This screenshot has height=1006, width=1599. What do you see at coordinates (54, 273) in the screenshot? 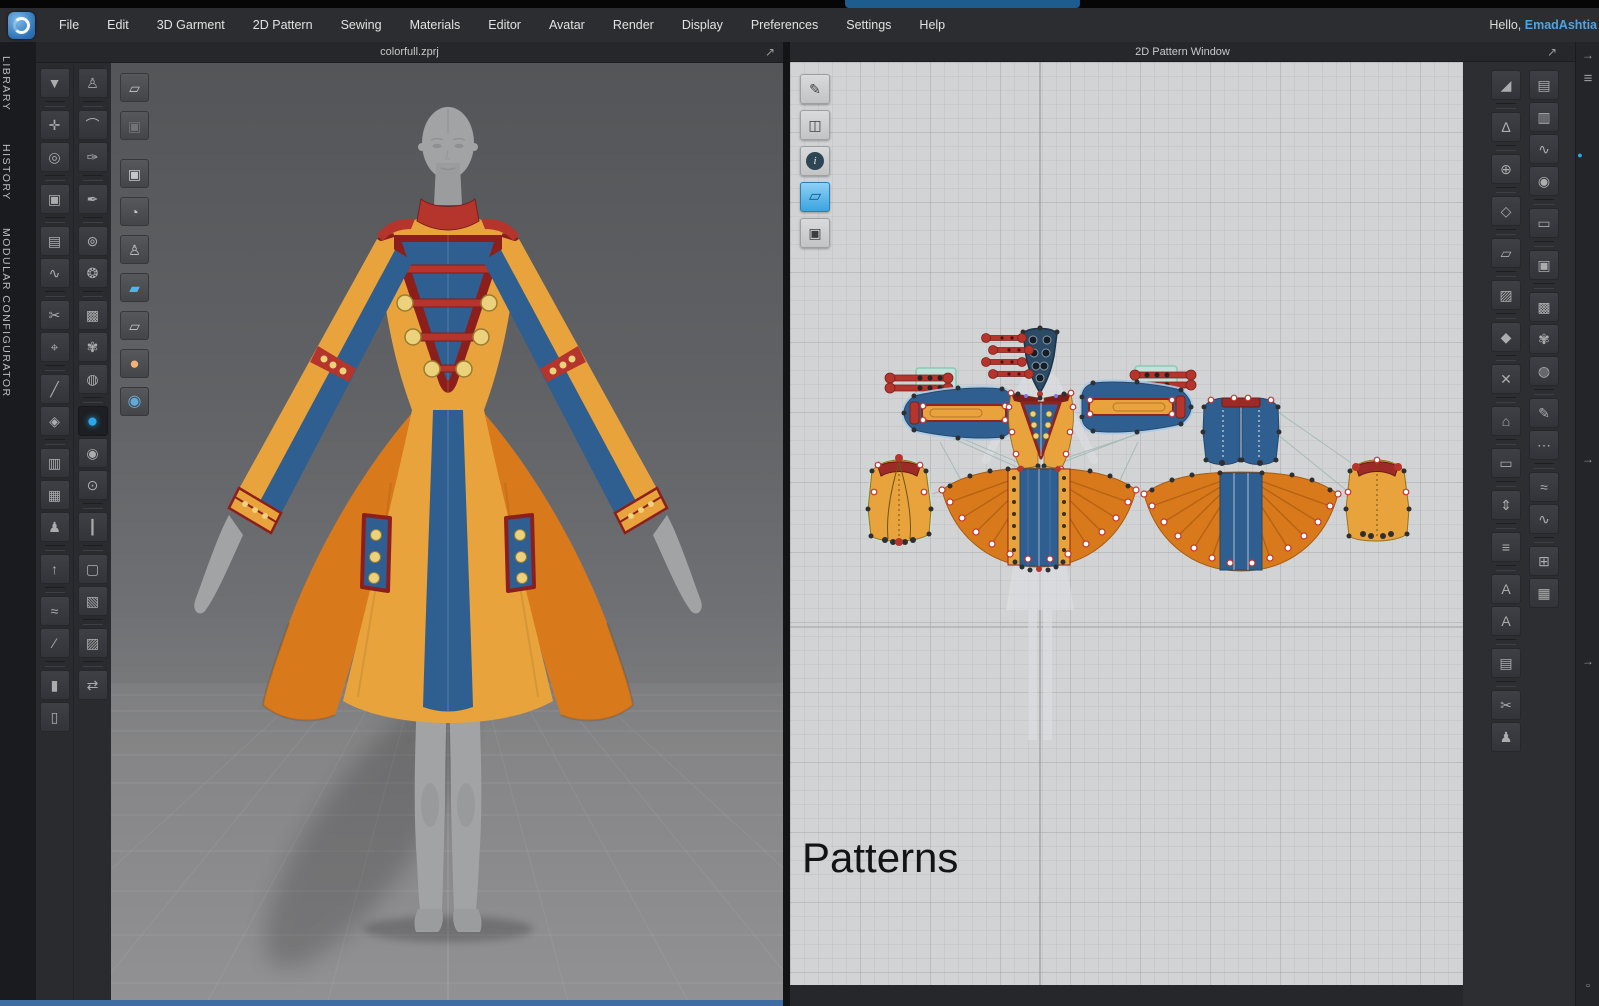
I see `tool-free-sewing: ∿` at bounding box center [54, 273].